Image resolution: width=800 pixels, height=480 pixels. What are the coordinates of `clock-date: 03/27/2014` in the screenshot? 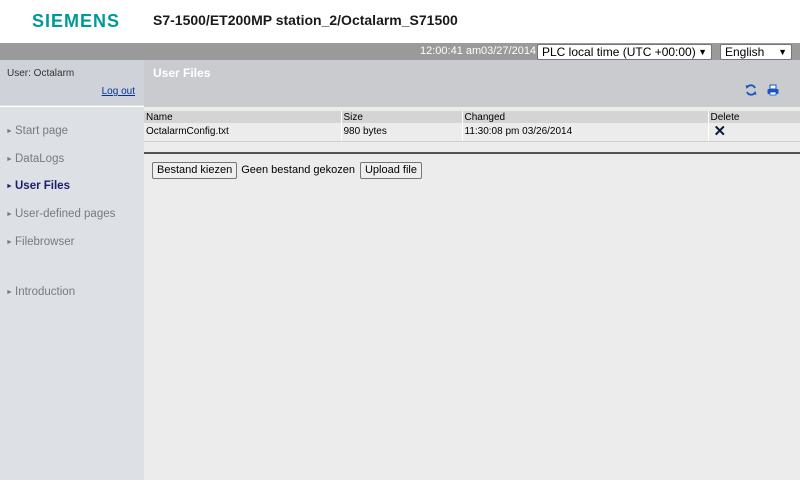 It's located at (509, 51).